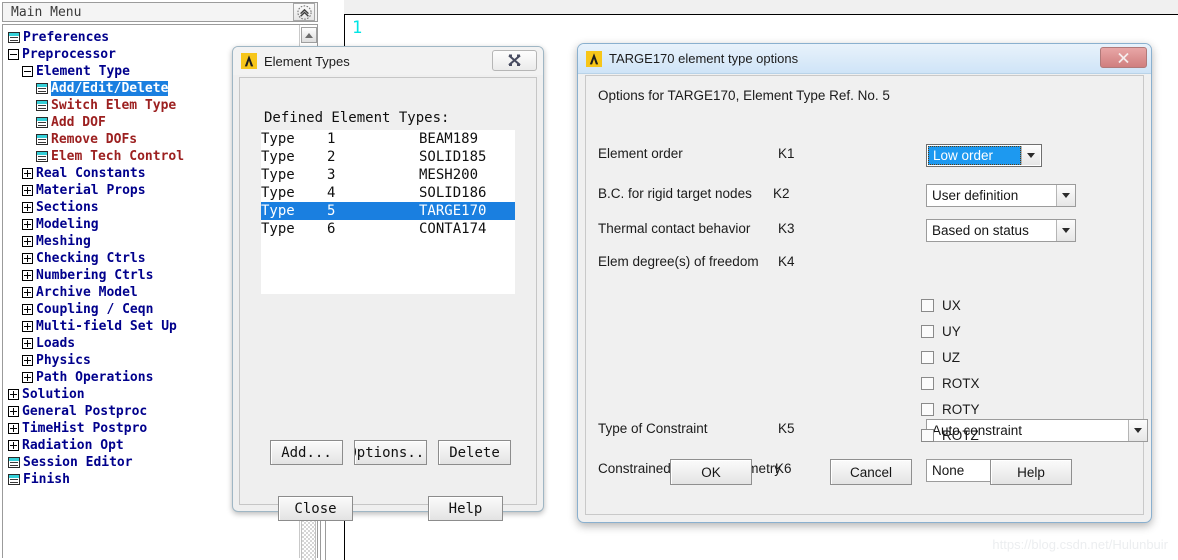  I want to click on checkbox-uz: UZ, so click(940, 357).